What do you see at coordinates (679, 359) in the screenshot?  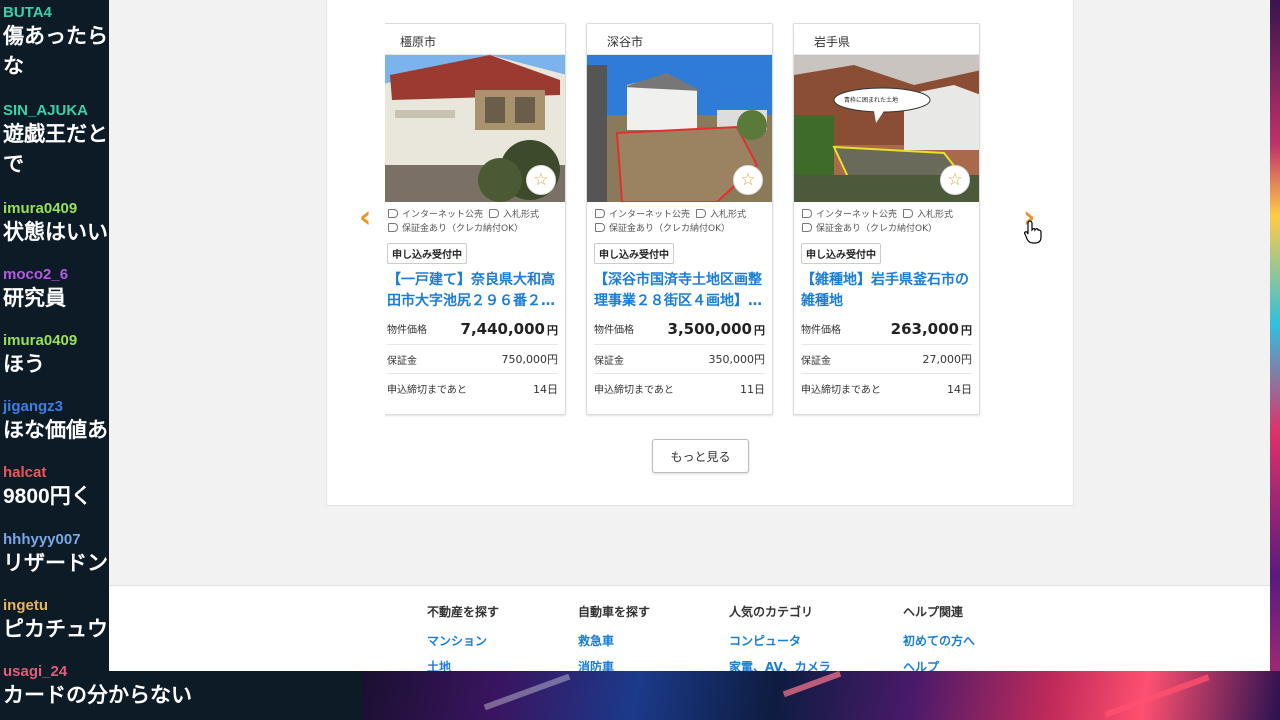 I see `deposit-row: 保証金 350,000円` at bounding box center [679, 359].